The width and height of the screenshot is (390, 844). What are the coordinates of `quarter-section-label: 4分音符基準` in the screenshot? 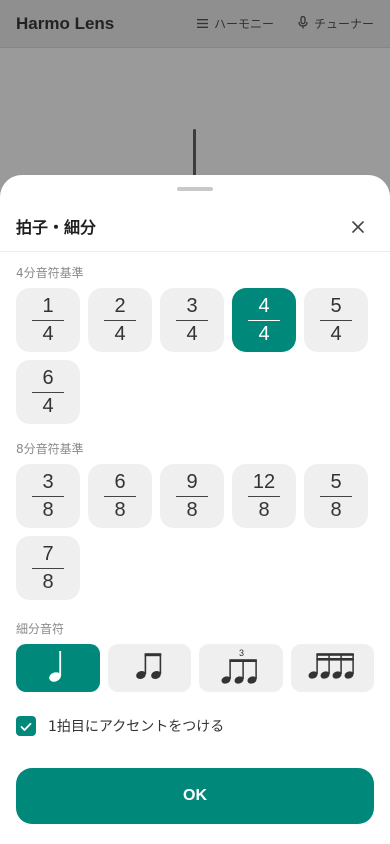 It's located at (50, 273).